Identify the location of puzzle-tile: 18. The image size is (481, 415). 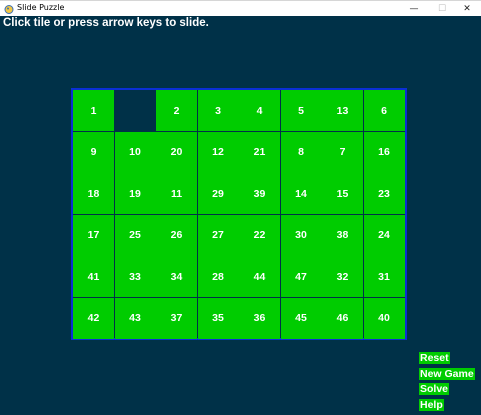
(93, 193).